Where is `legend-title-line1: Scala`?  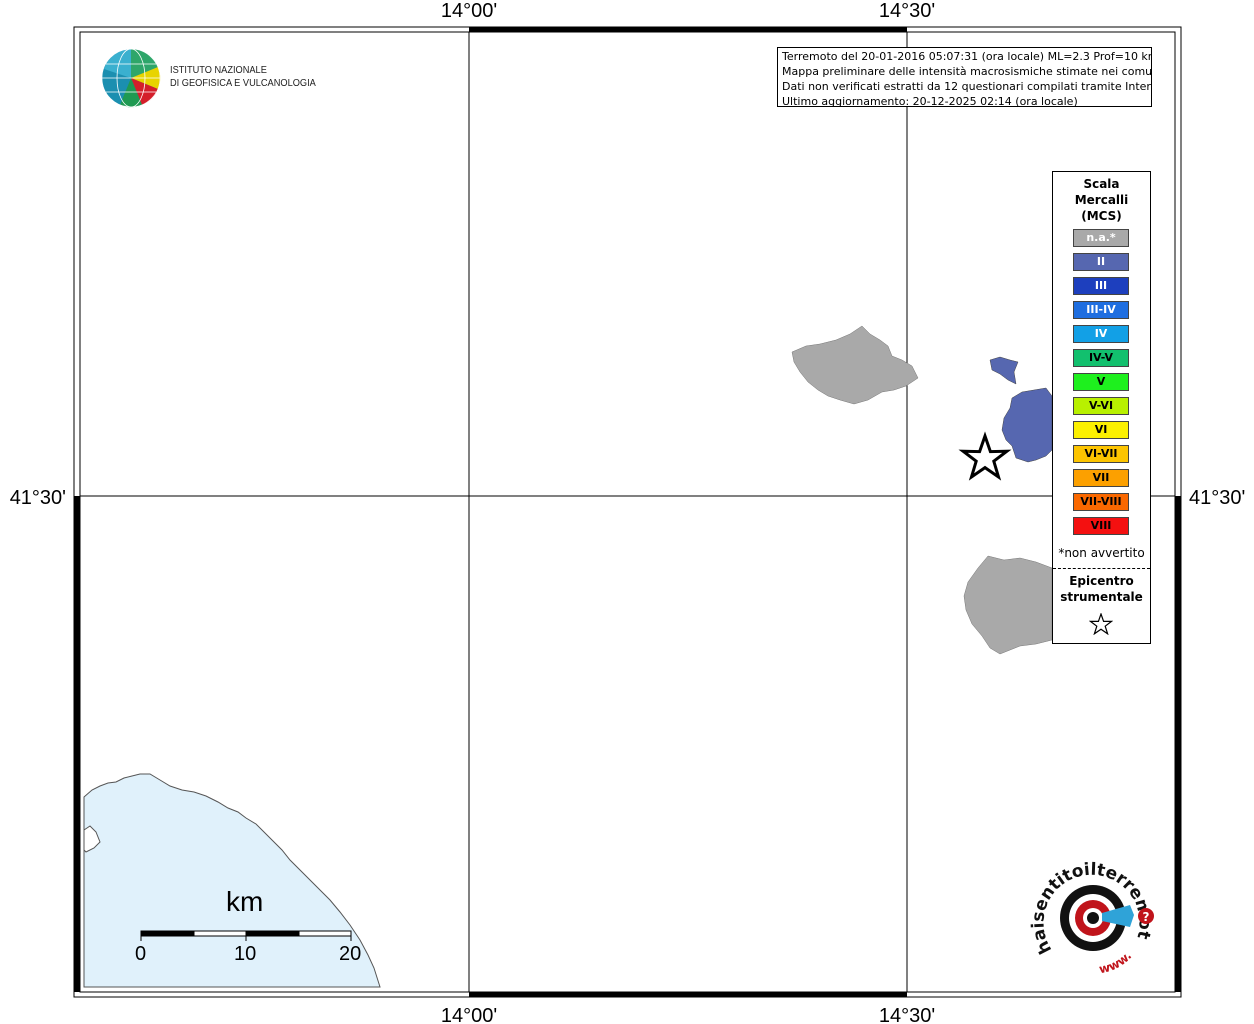 legend-title-line1: Scala is located at coordinates (1101, 184).